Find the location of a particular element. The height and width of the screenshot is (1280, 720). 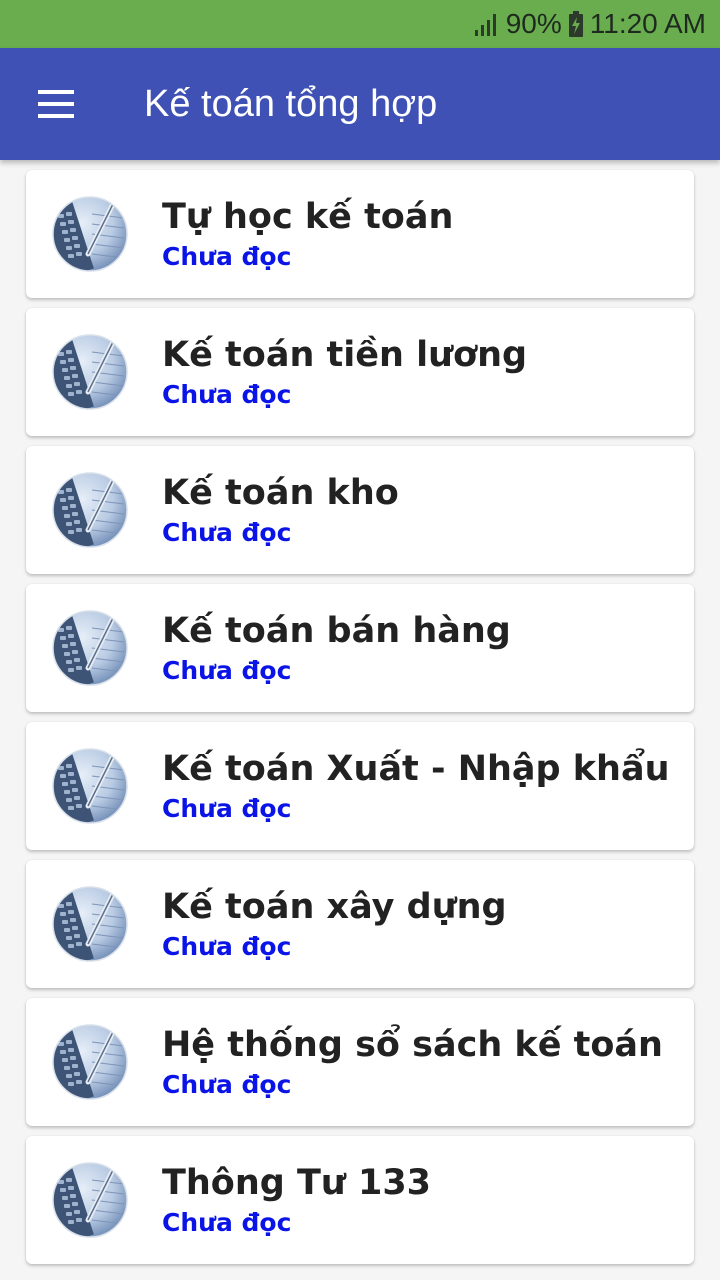

clock: 11:20 AM is located at coordinates (647, 23).